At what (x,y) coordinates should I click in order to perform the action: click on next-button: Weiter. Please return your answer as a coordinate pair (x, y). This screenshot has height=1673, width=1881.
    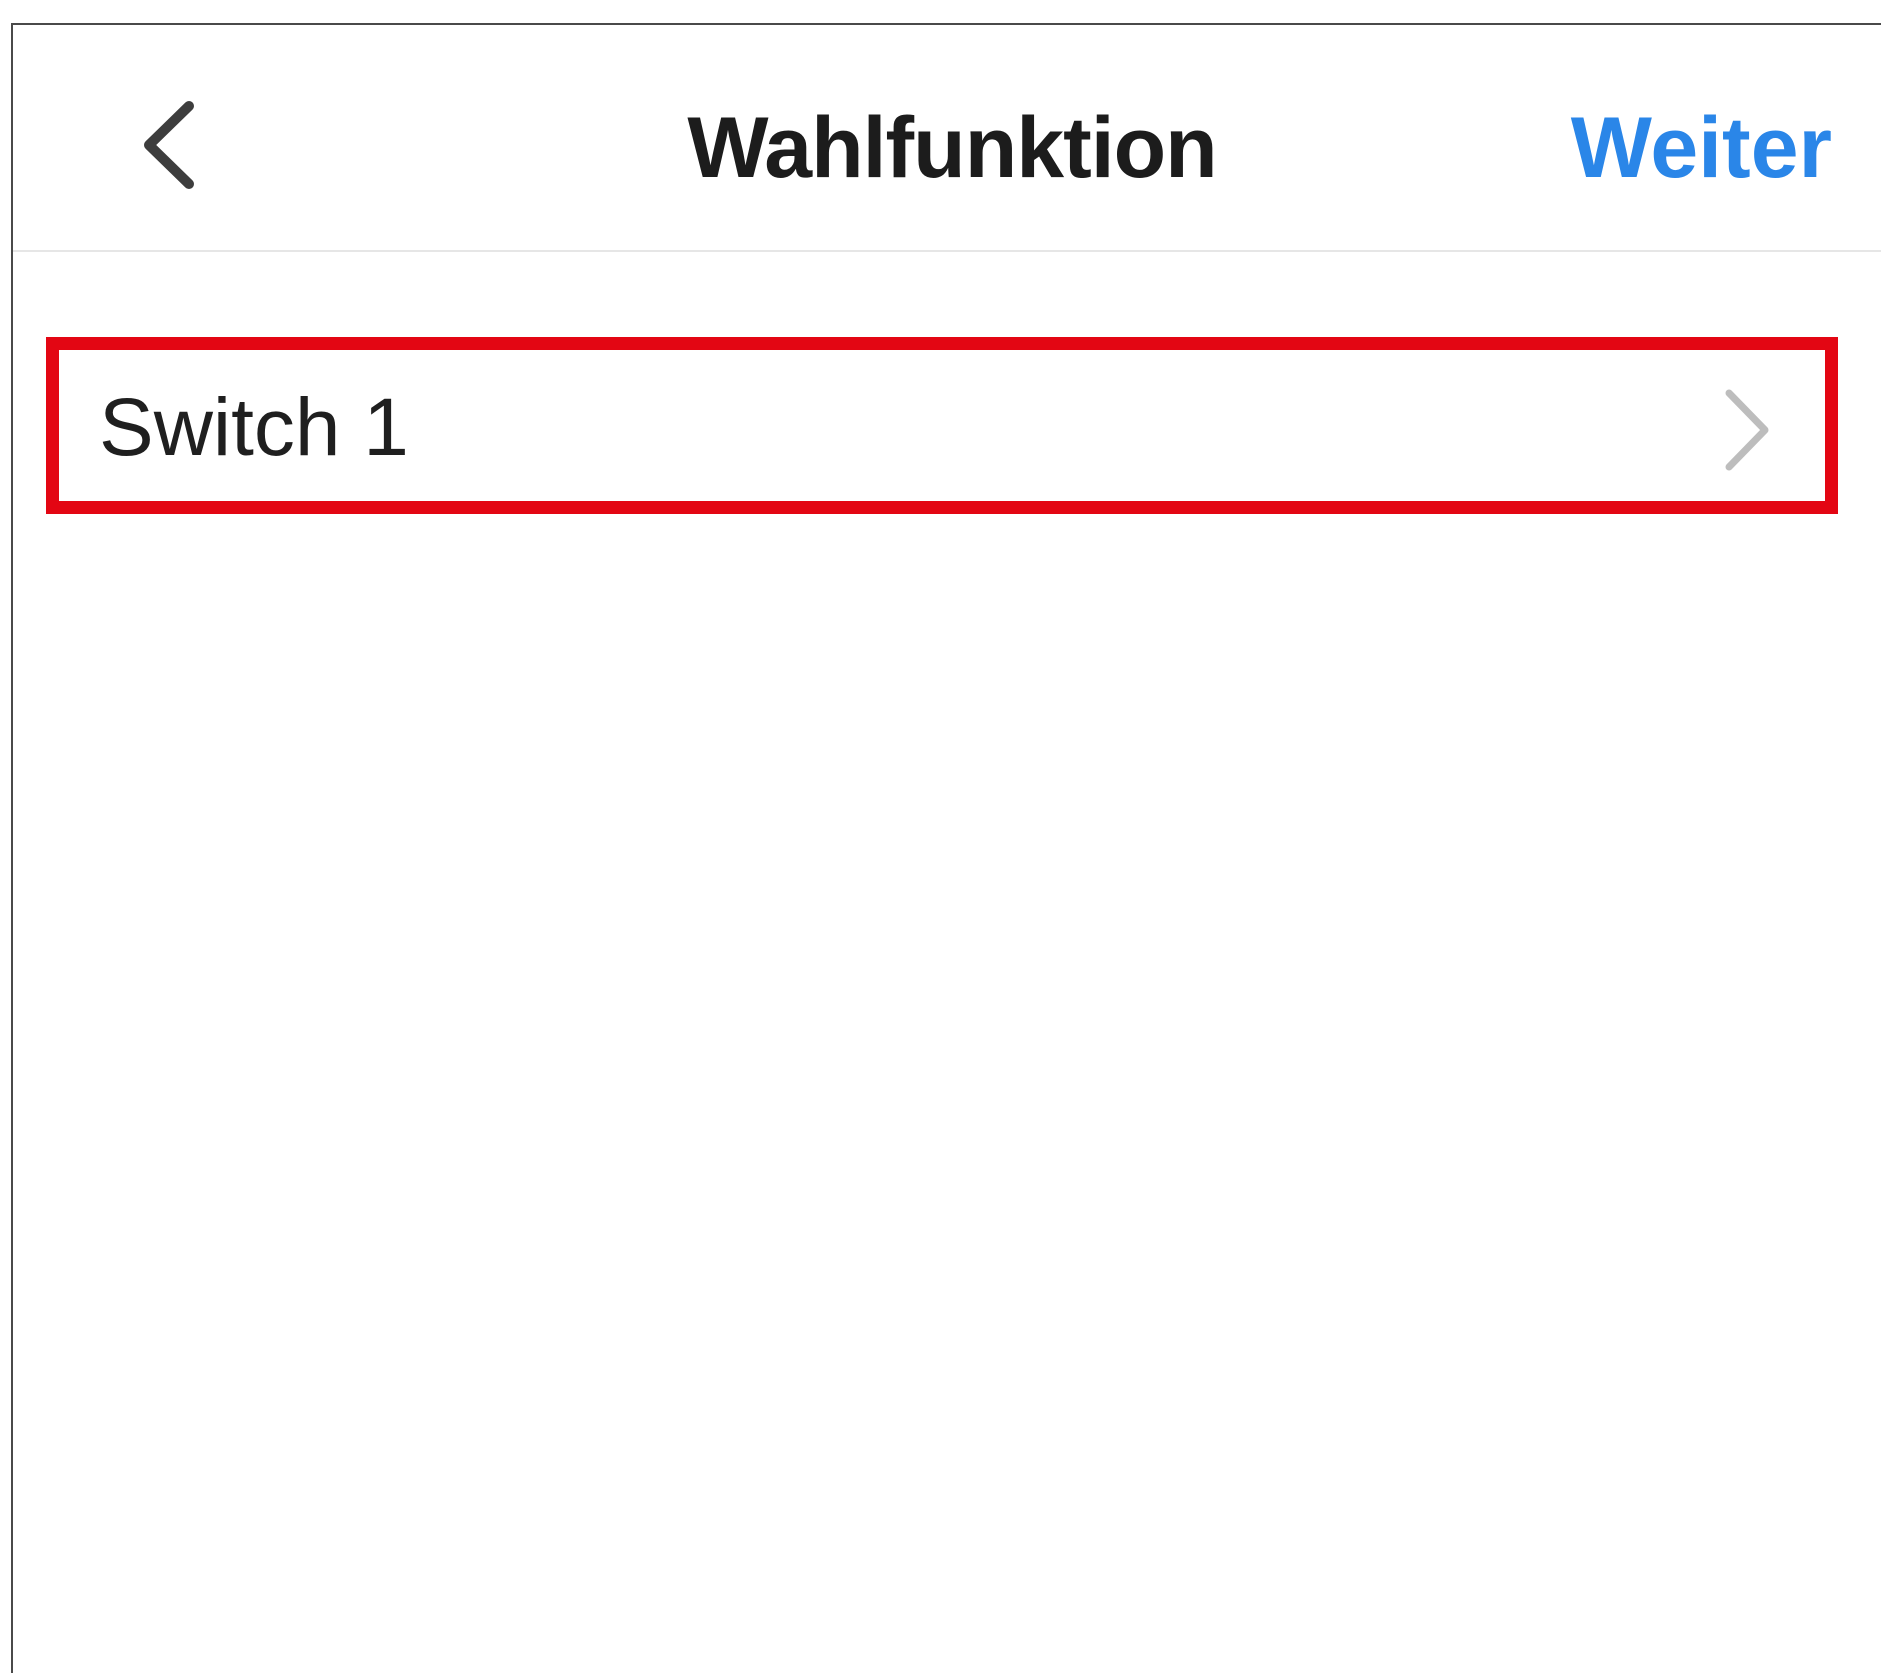
    Looking at the image, I should click on (1701, 148).